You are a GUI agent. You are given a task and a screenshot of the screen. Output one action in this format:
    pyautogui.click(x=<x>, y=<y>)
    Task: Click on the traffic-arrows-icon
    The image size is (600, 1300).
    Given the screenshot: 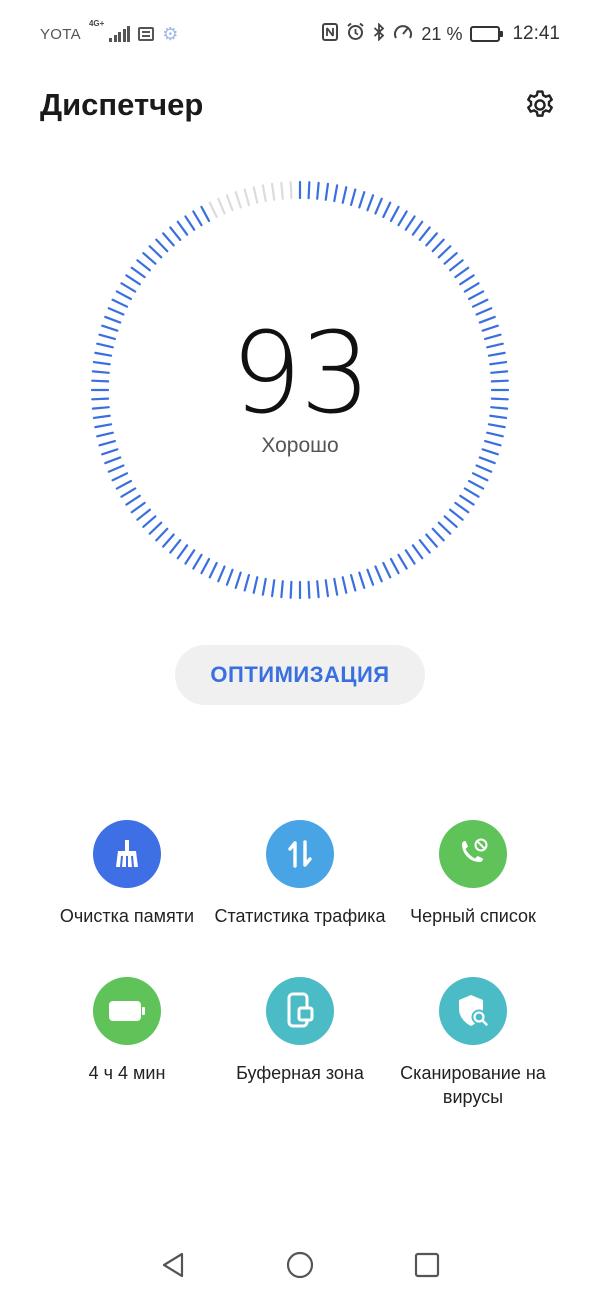 What is the action you would take?
    pyautogui.click(x=300, y=854)
    